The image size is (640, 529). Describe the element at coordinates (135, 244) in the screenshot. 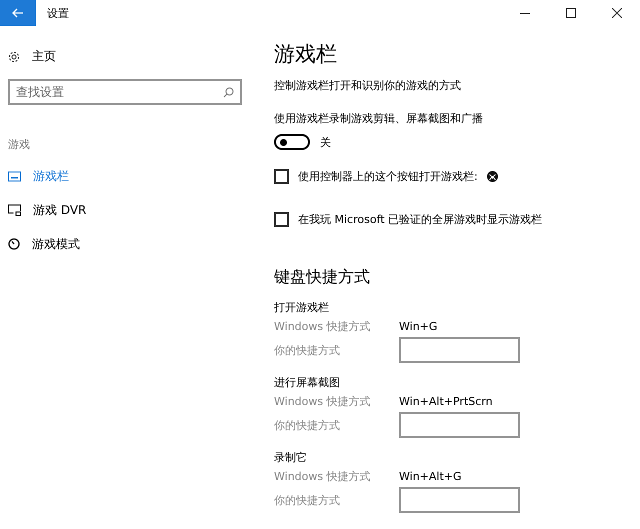

I see `nav-item: 游戏模式` at that location.